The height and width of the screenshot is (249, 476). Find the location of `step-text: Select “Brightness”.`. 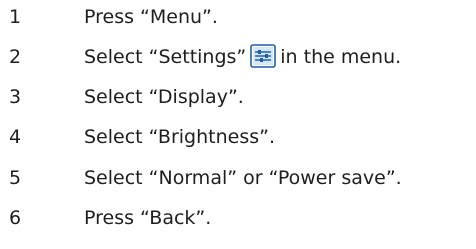

step-text: Select “Brightness”. is located at coordinates (180, 137).